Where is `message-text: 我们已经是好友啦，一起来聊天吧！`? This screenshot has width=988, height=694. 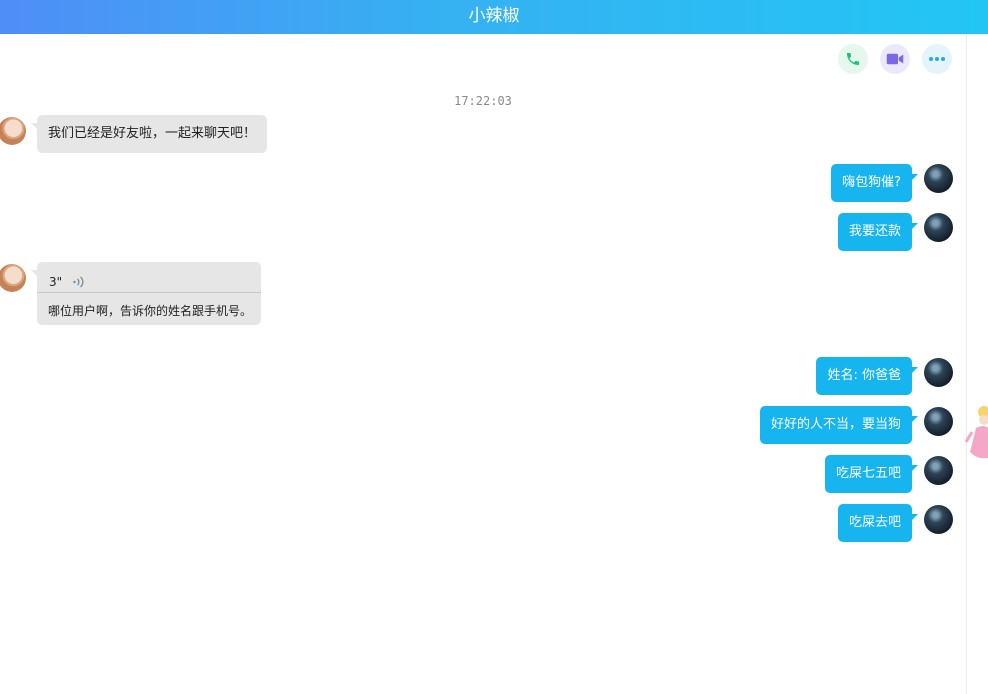
message-text: 我们已经是好友啦，一起来聊天吧！ is located at coordinates (152, 133).